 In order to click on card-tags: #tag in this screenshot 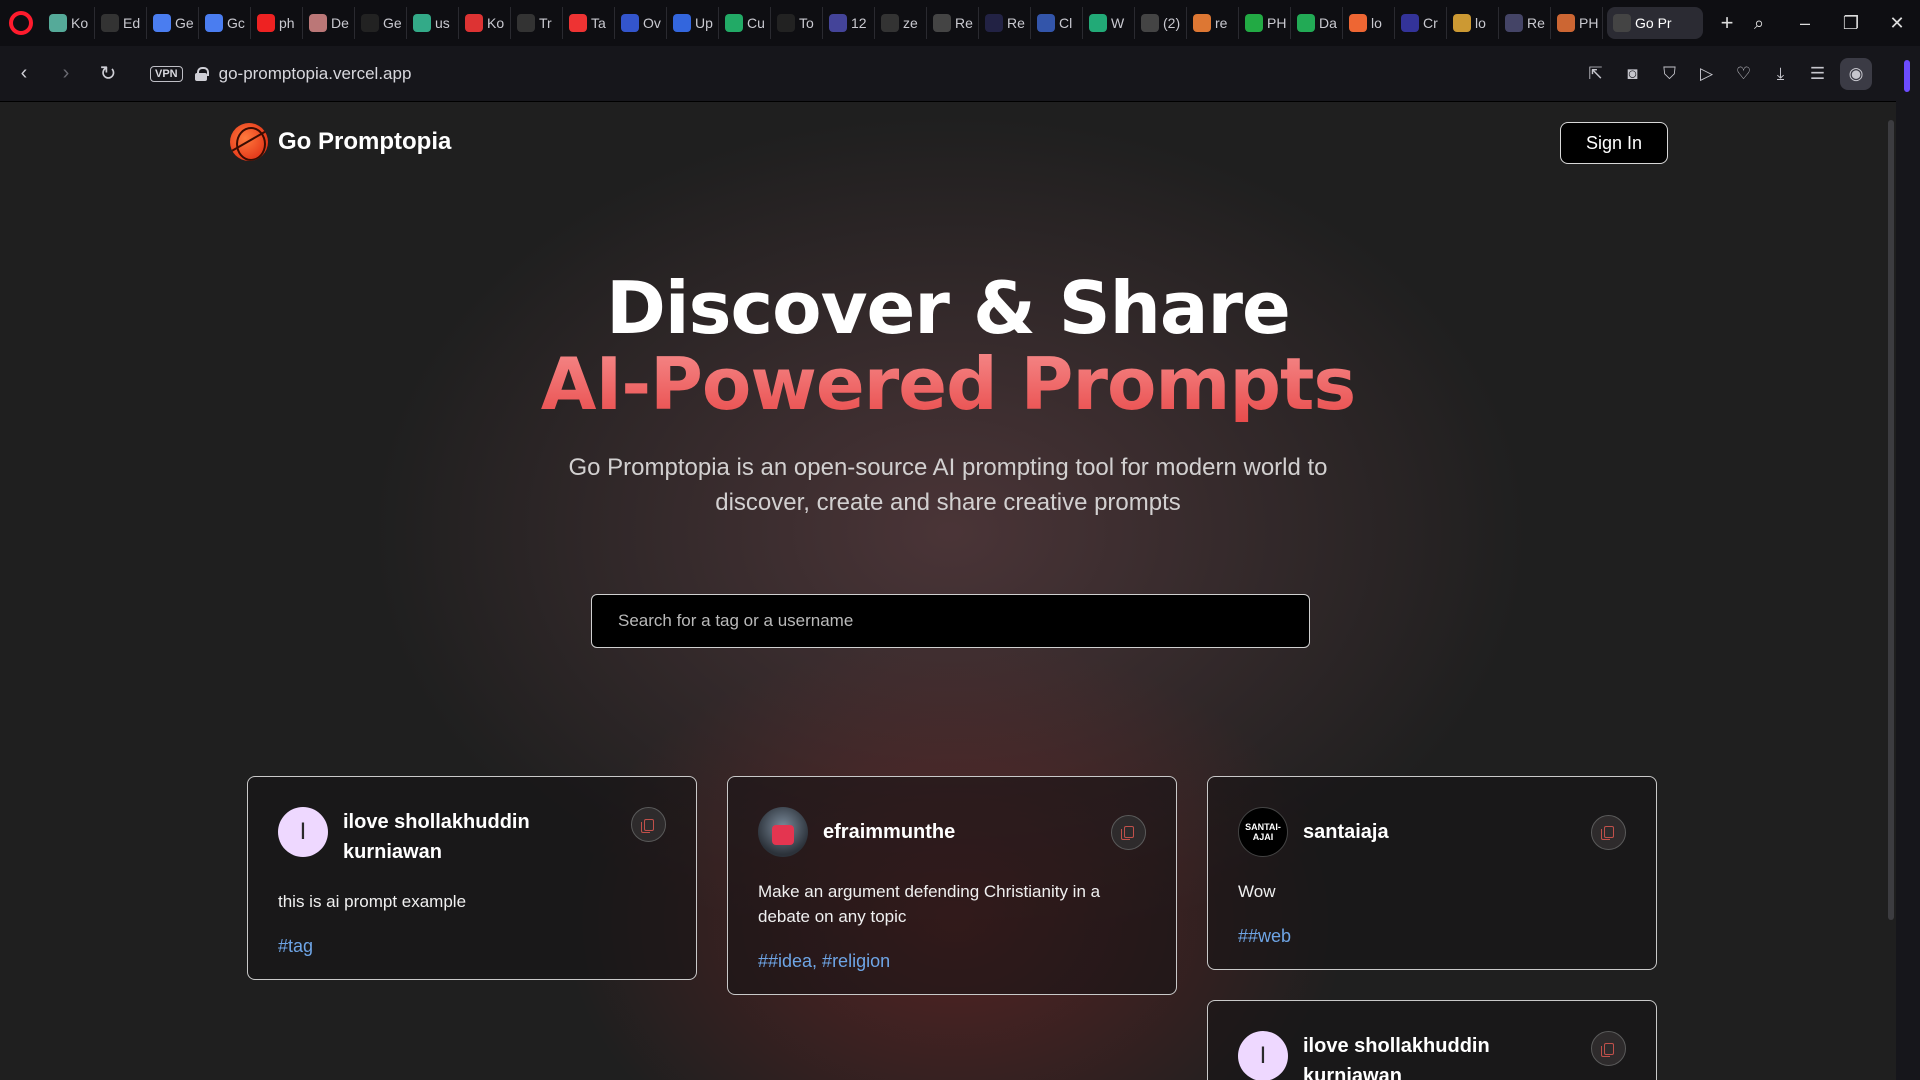, I will do `click(472, 946)`.